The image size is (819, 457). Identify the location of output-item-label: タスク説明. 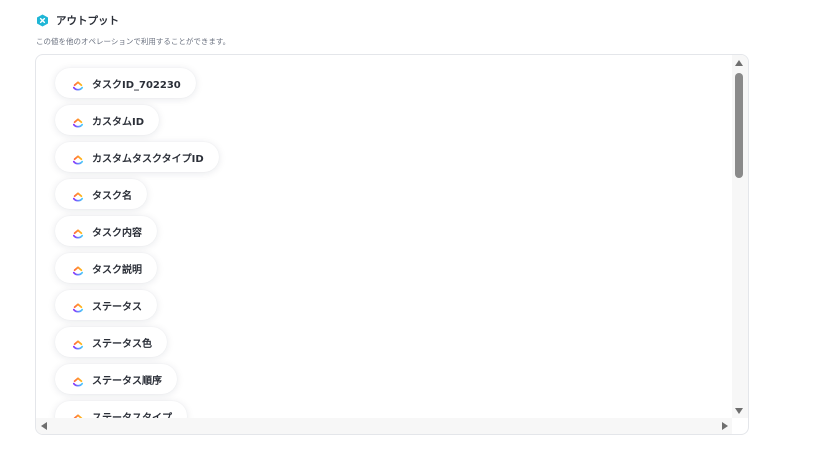
(117, 270).